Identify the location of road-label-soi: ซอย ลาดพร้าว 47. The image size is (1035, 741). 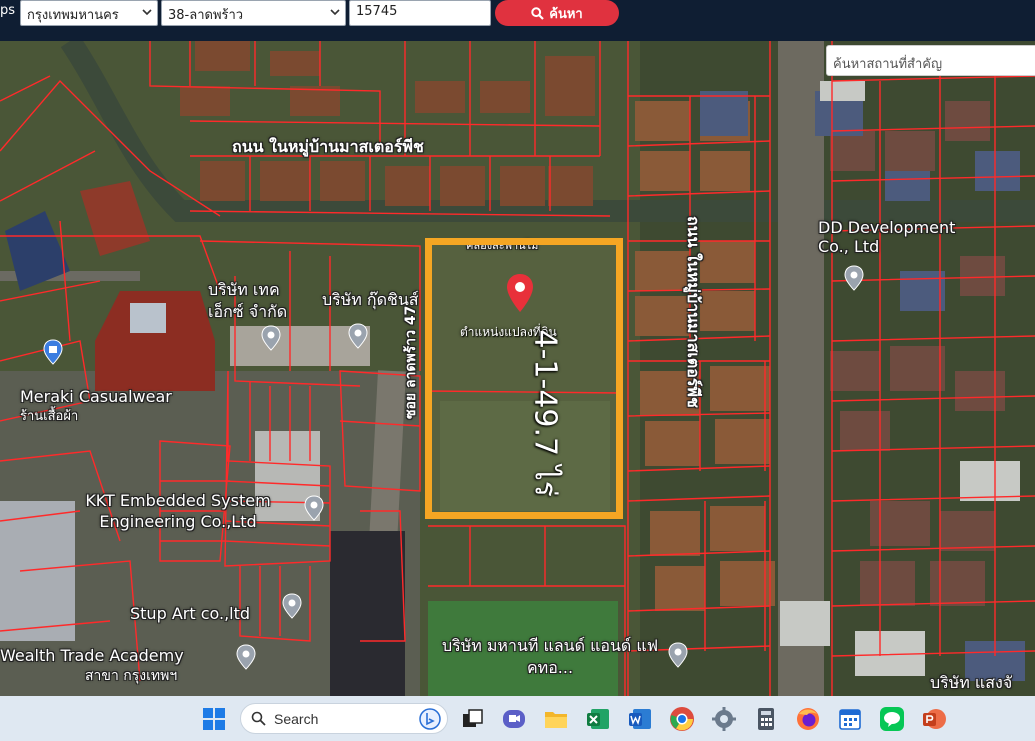
(411, 362).